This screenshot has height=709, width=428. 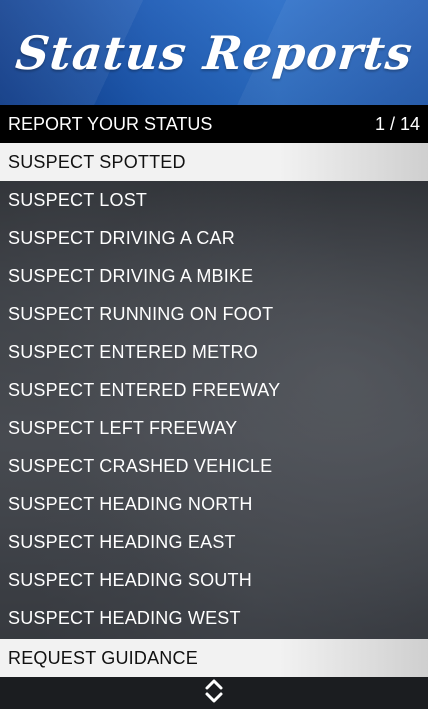 What do you see at coordinates (130, 579) in the screenshot?
I see `menu-item-label: SUSPECT HEADING SOUTH` at bounding box center [130, 579].